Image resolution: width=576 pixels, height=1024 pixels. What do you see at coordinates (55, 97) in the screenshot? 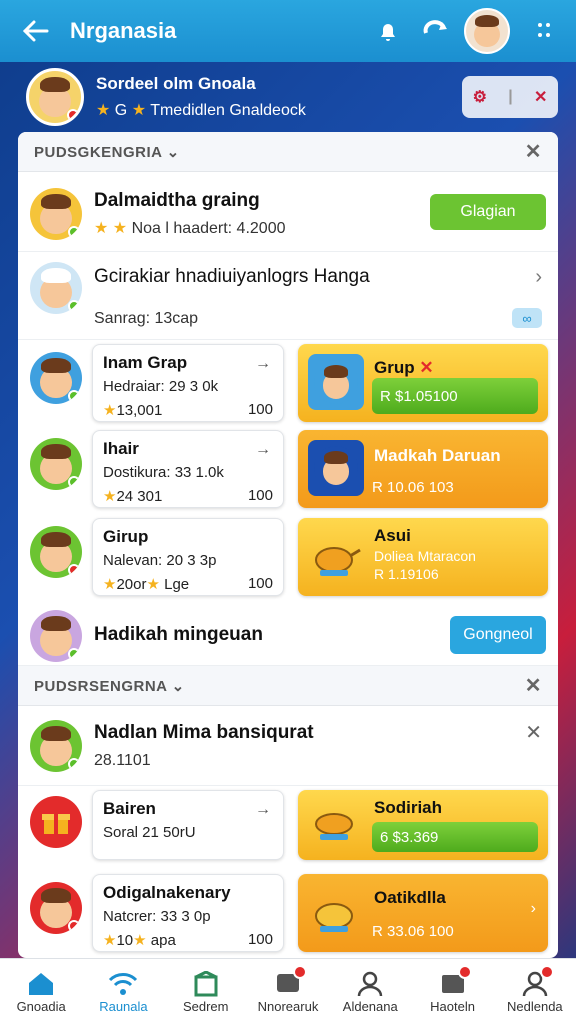
I see `profile-avatar` at bounding box center [55, 97].